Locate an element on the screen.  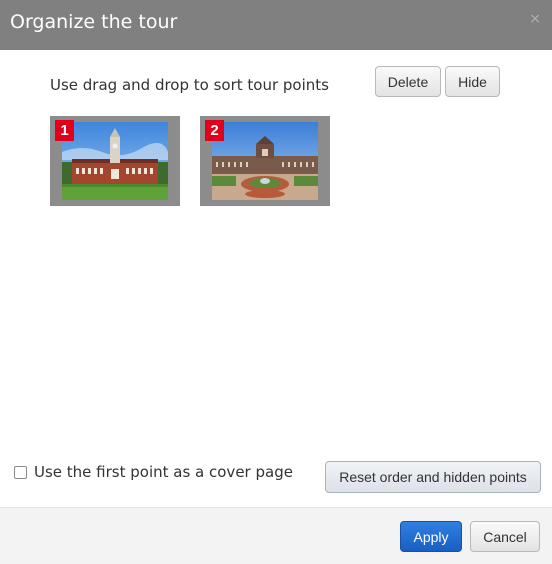
tour-point-number-badge: 1 is located at coordinates (64, 130).